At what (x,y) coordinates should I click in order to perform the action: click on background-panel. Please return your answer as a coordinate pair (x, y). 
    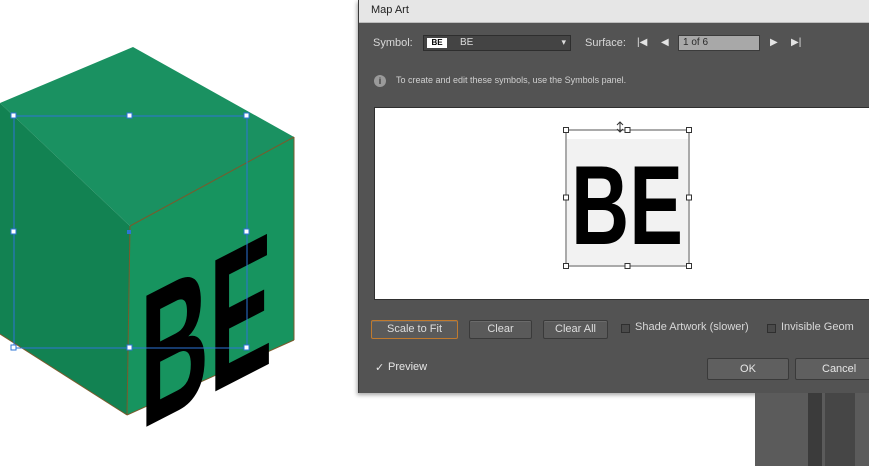
    Looking at the image, I should click on (812, 429).